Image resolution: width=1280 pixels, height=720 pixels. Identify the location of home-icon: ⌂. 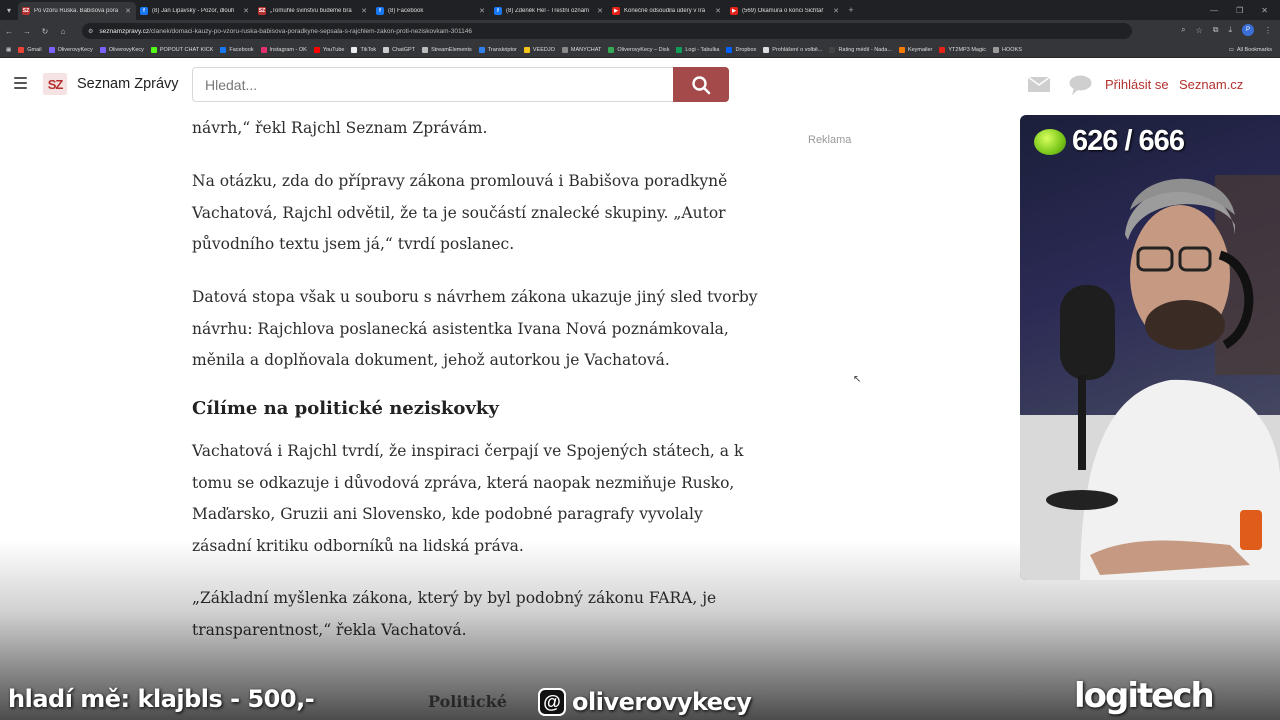
(63, 31).